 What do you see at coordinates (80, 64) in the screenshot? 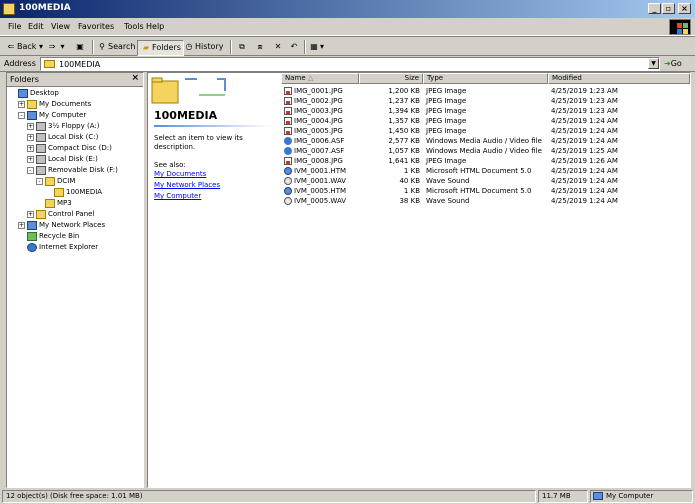
I see `address-value: 100MEDIA` at bounding box center [80, 64].